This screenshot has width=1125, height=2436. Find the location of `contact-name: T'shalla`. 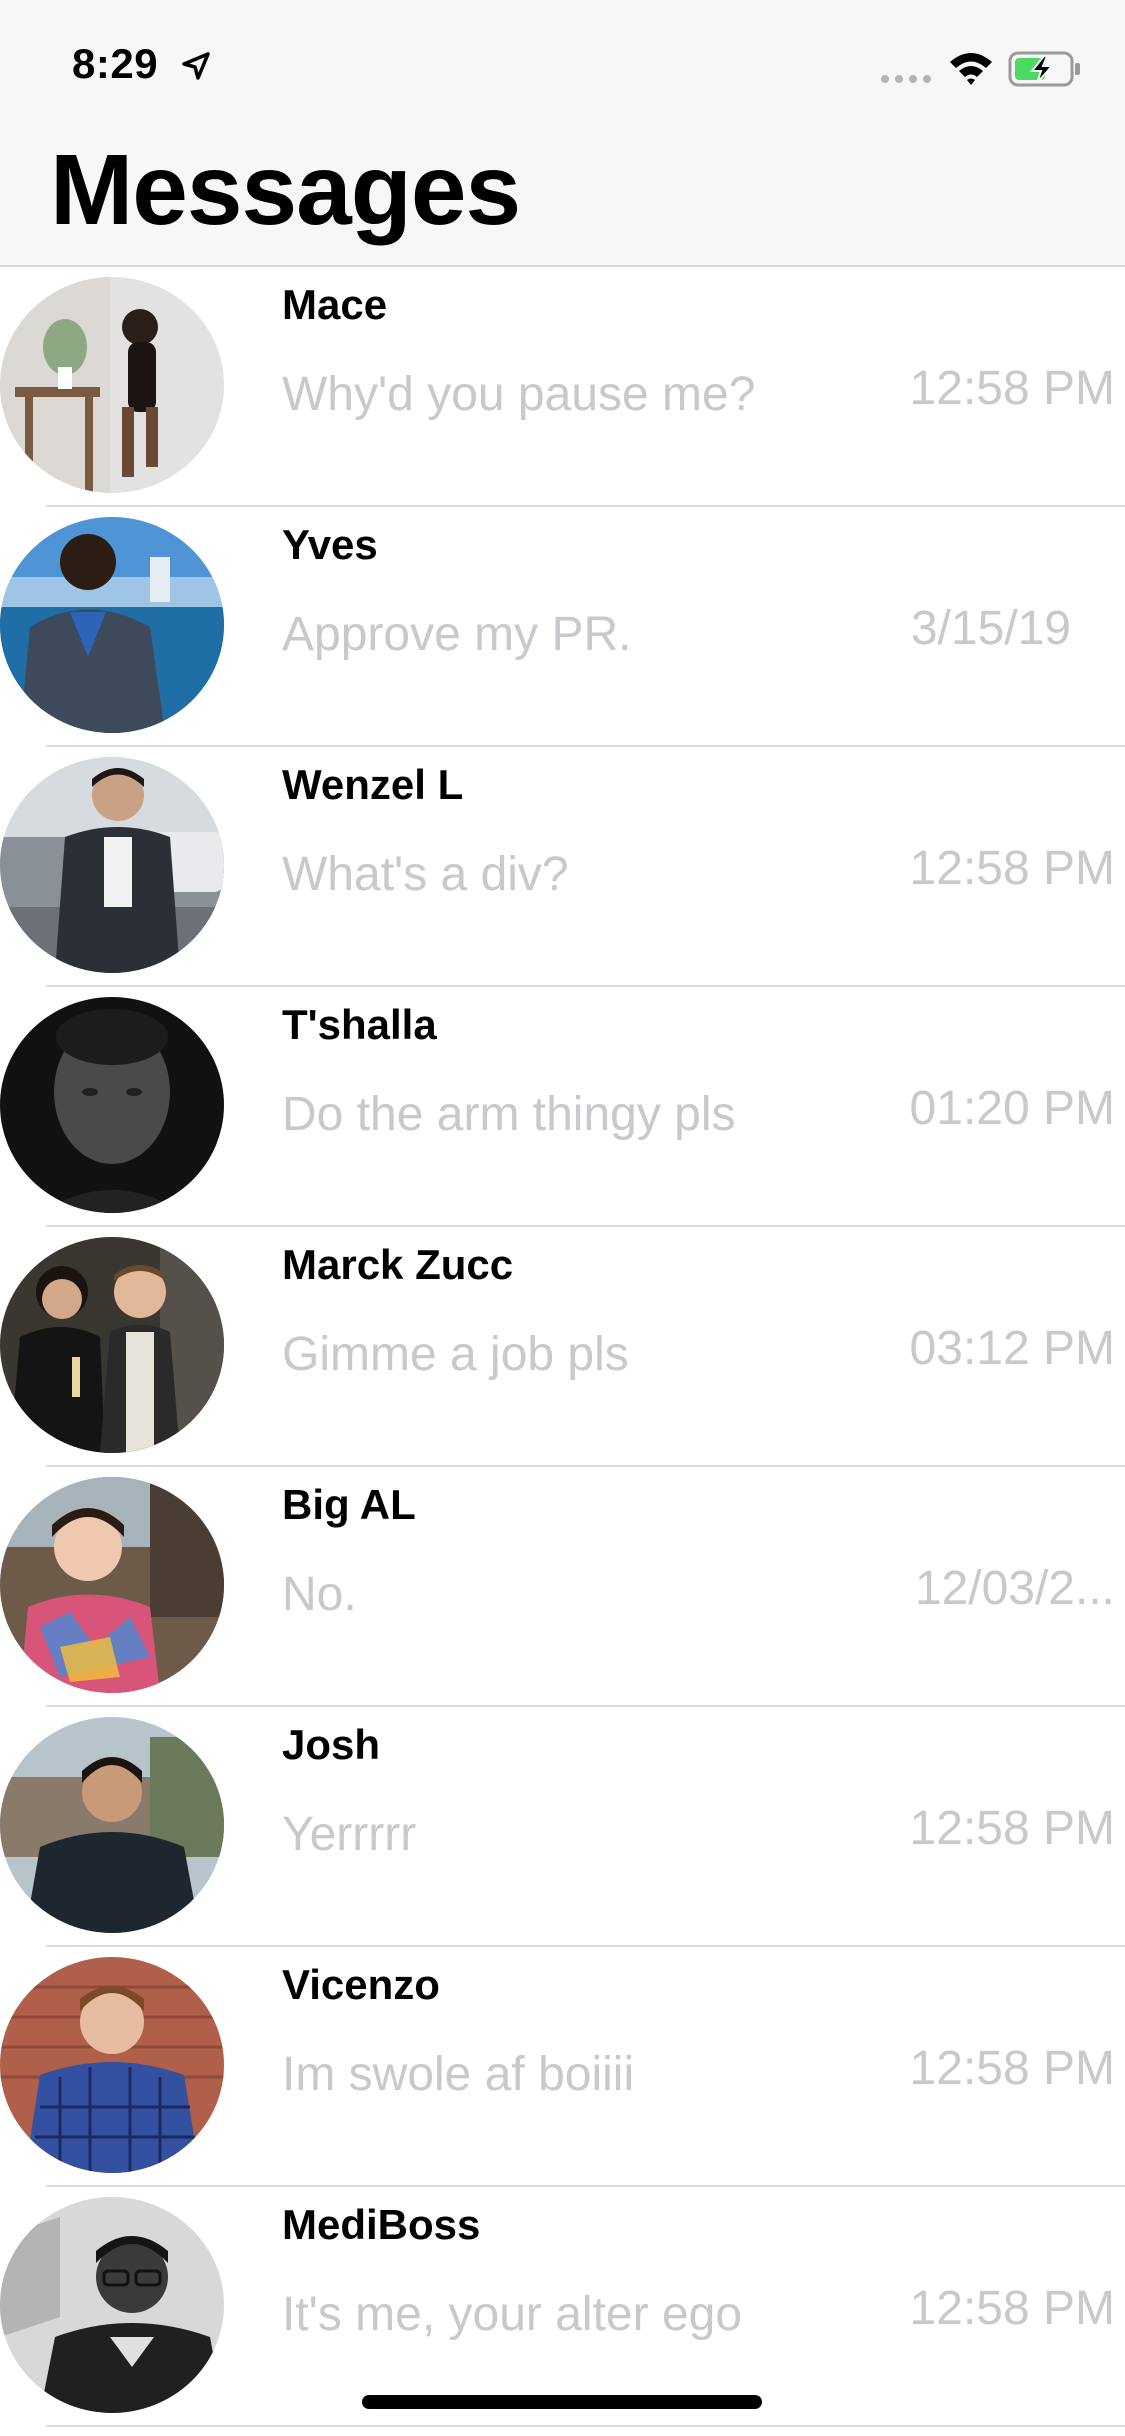

contact-name: T'shalla is located at coordinates (359, 1024).